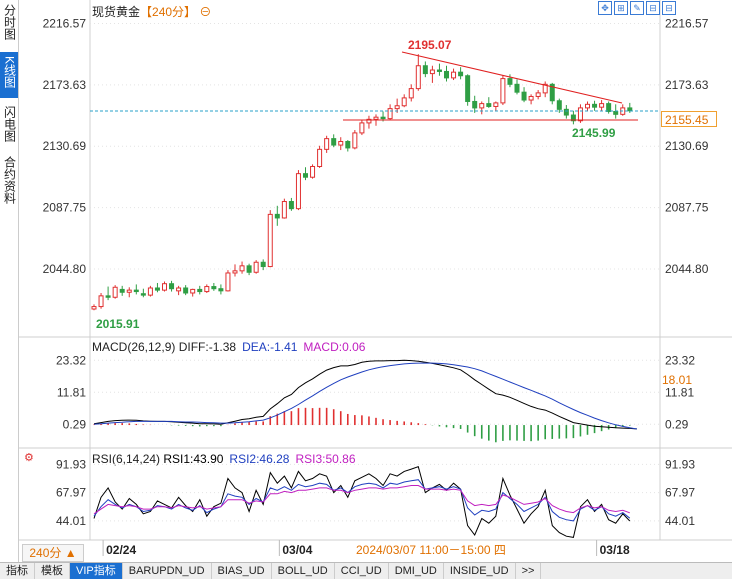  I want to click on tab-cci: CCI_UD, so click(362, 571).